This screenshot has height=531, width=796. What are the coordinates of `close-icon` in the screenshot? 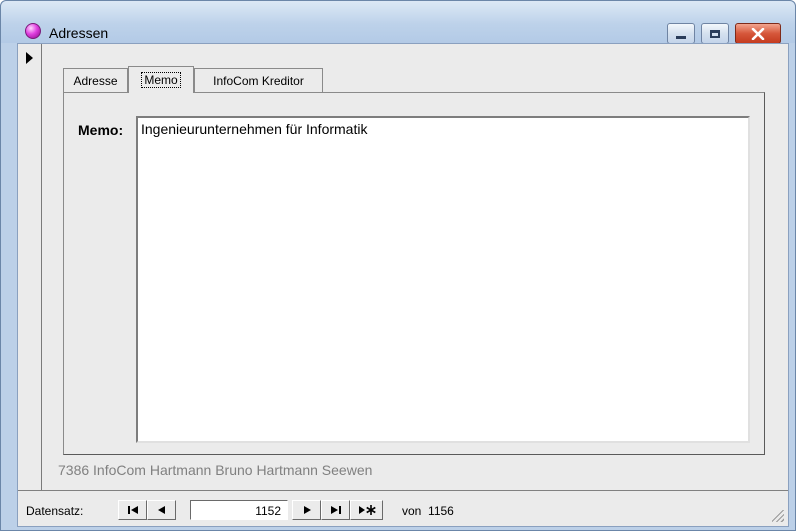 It's located at (758, 33).